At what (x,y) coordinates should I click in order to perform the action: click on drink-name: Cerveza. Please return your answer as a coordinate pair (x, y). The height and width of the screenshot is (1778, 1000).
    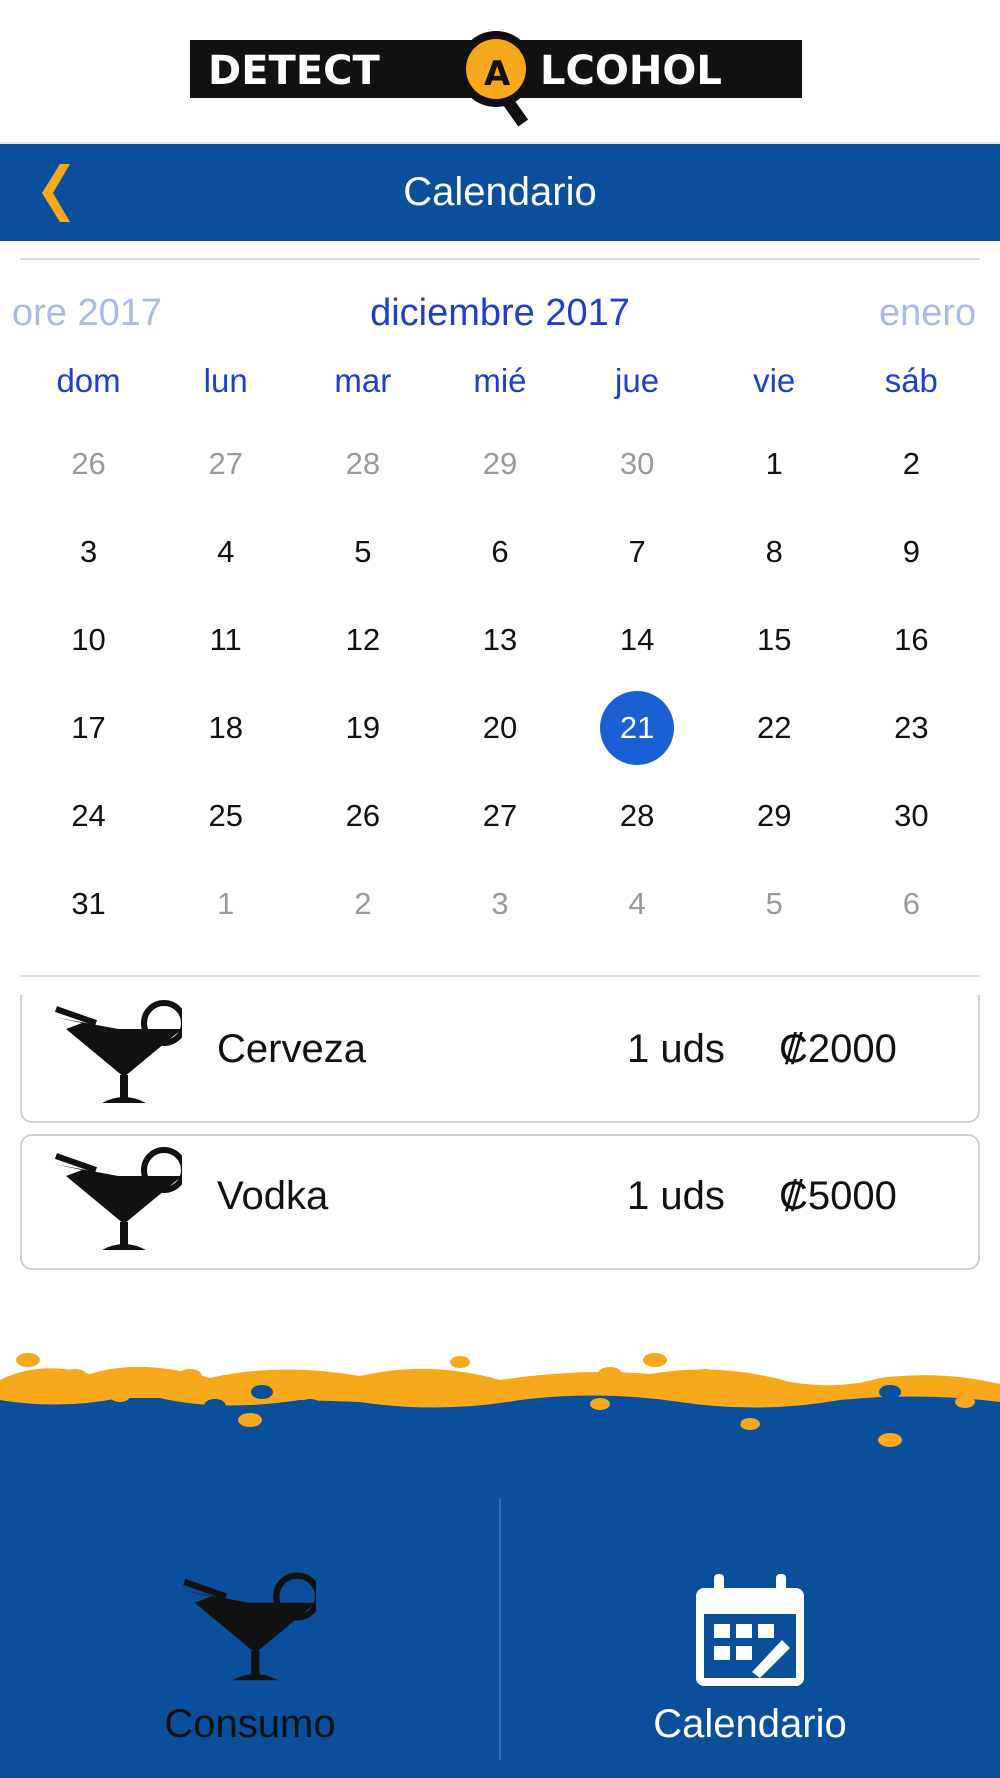
    Looking at the image, I should click on (291, 1049).